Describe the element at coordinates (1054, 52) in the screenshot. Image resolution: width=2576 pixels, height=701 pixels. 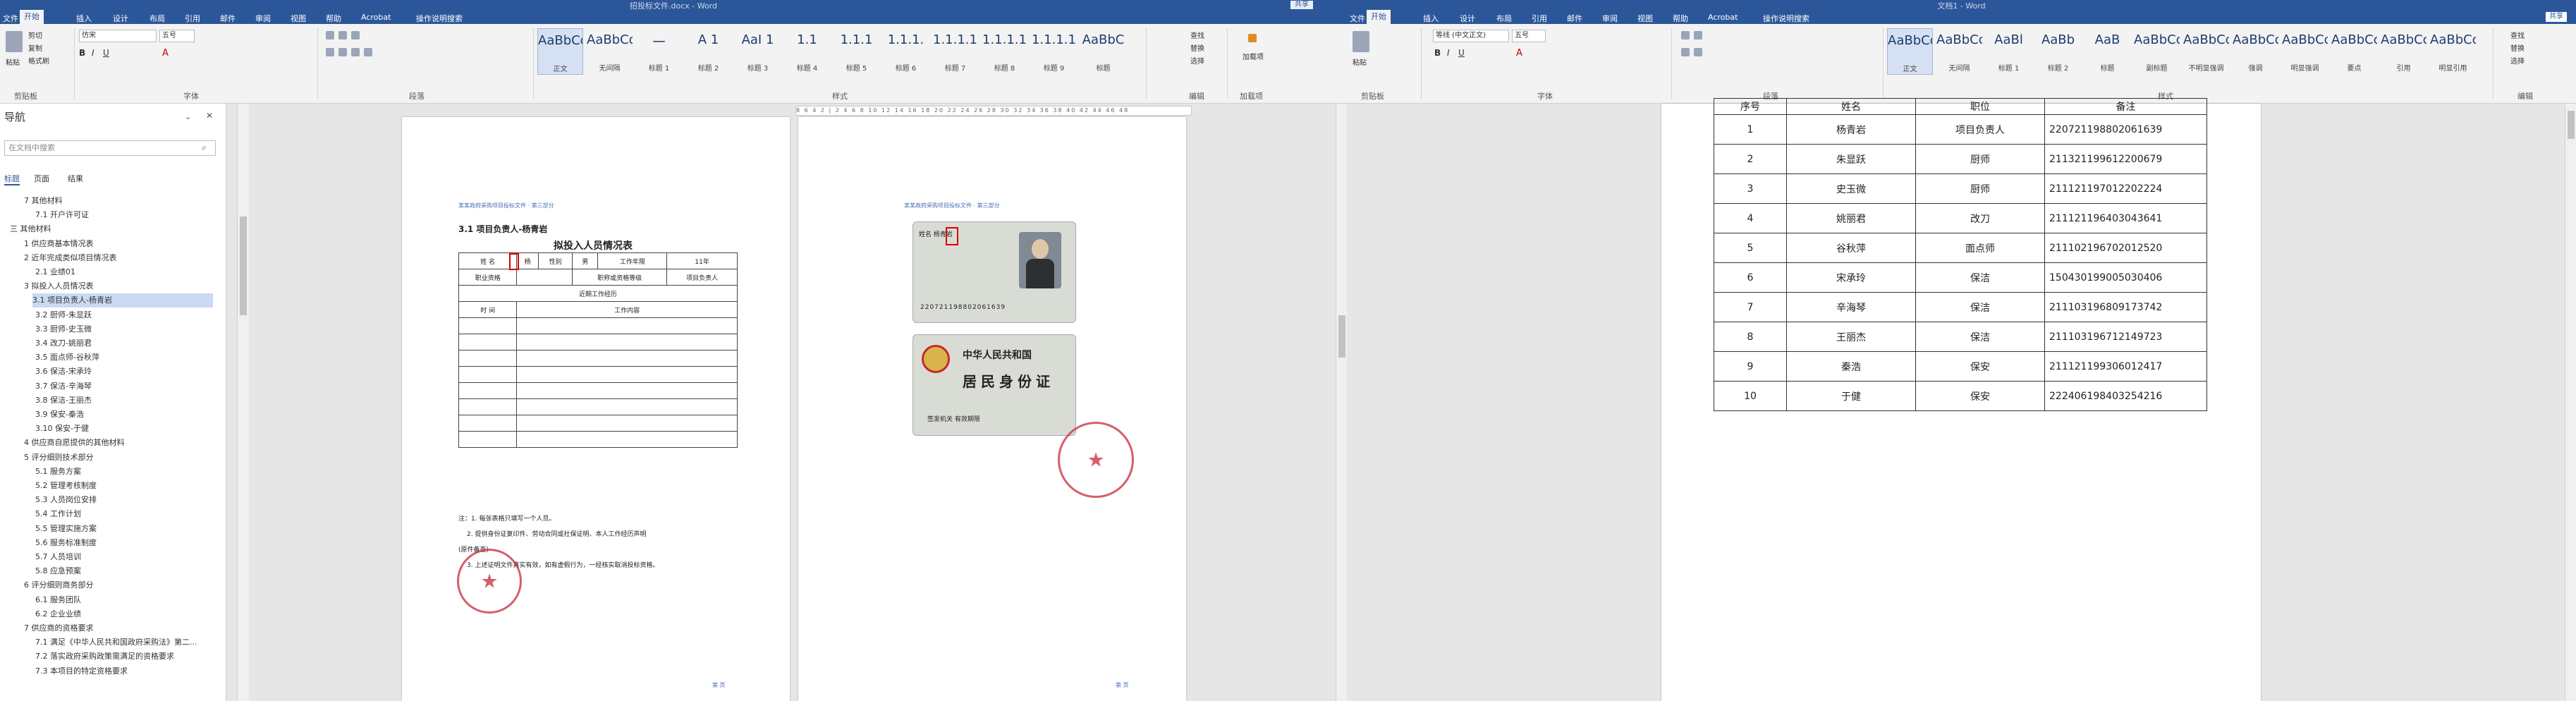
I see `style-item: 1.1.1.1 标题 9` at that location.